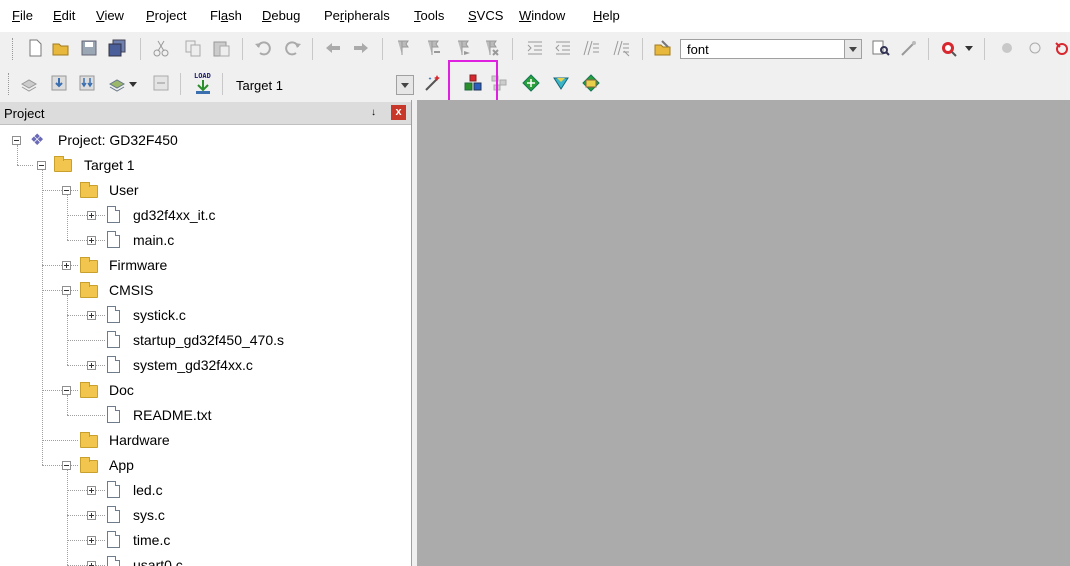  What do you see at coordinates (159, 315) in the screenshot?
I see `tree-file: systick.c` at bounding box center [159, 315].